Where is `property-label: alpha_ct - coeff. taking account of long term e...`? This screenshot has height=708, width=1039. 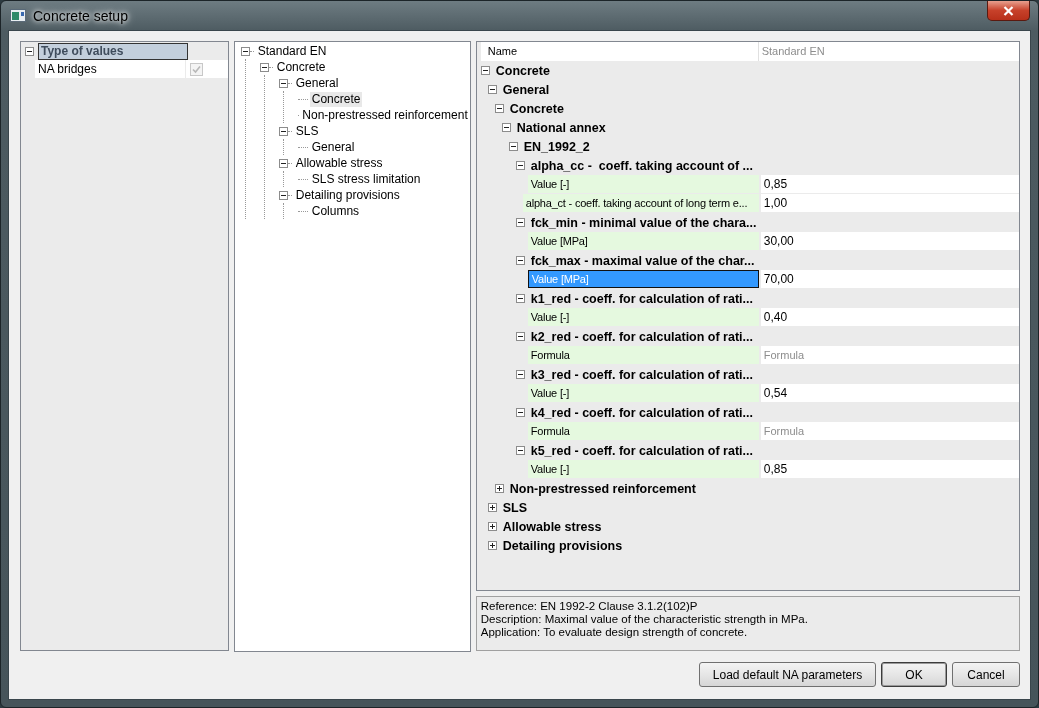 property-label: alpha_ct - coeff. taking account of long term e... is located at coordinates (640, 203).